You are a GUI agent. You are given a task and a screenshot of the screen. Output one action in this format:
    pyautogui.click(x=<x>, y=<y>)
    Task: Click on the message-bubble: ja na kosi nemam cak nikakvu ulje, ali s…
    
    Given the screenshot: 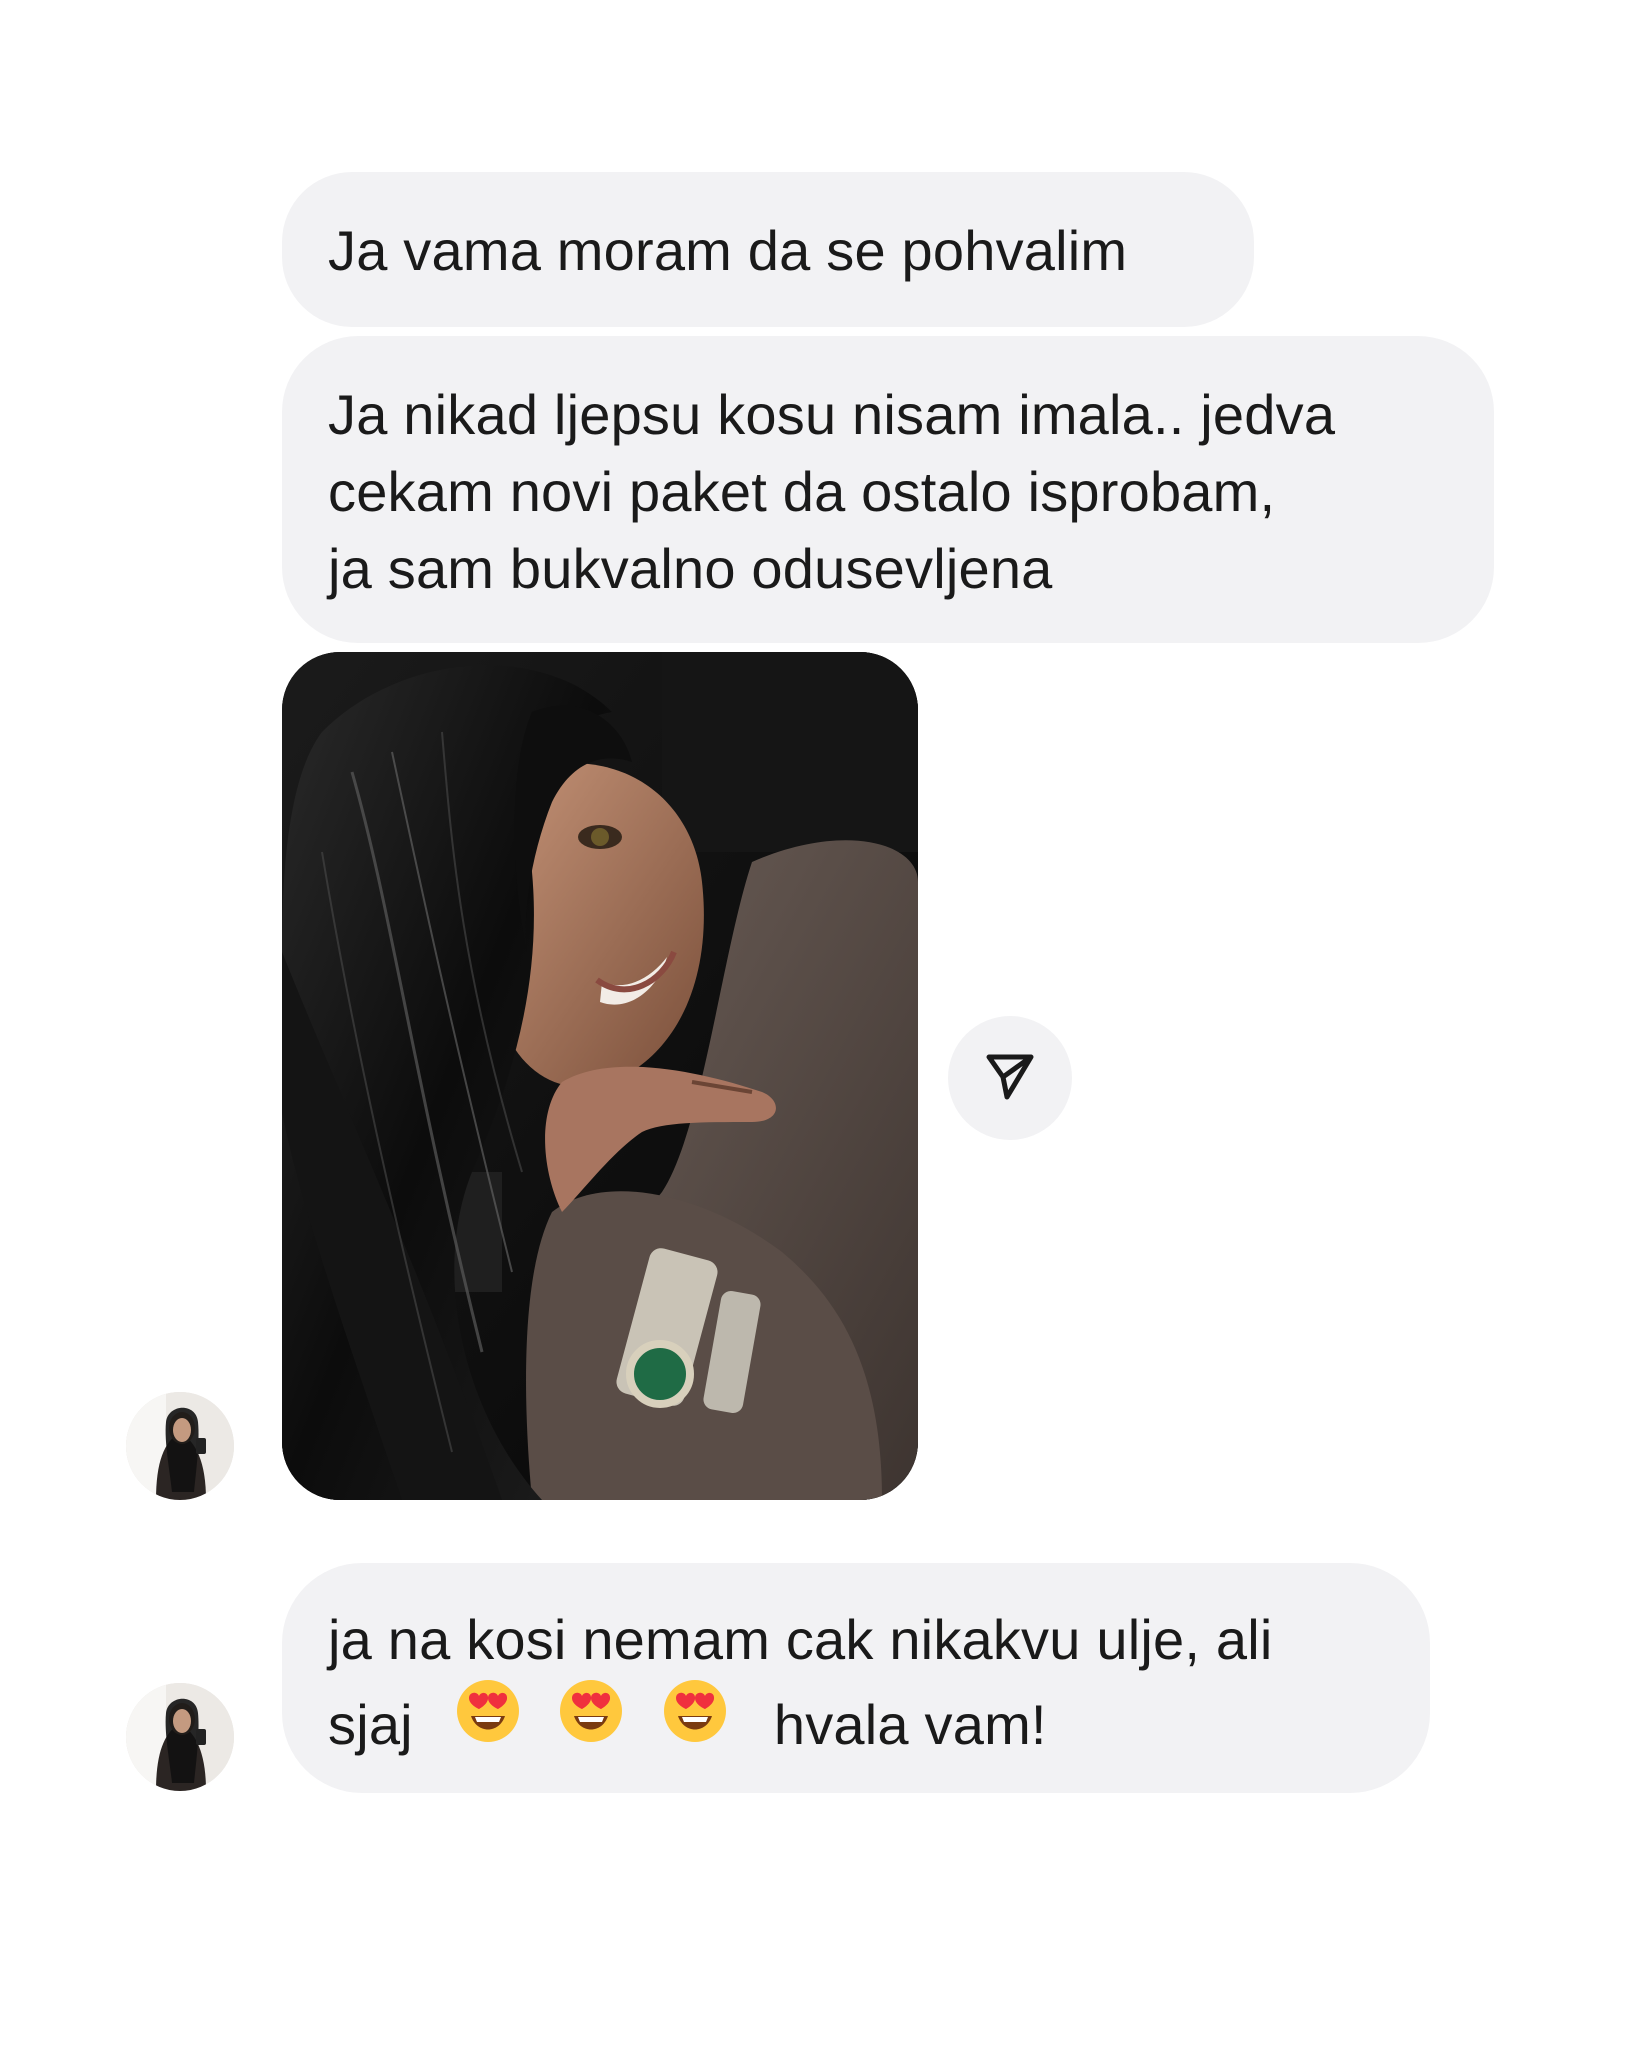 What is the action you would take?
    pyautogui.click(x=856, y=1678)
    